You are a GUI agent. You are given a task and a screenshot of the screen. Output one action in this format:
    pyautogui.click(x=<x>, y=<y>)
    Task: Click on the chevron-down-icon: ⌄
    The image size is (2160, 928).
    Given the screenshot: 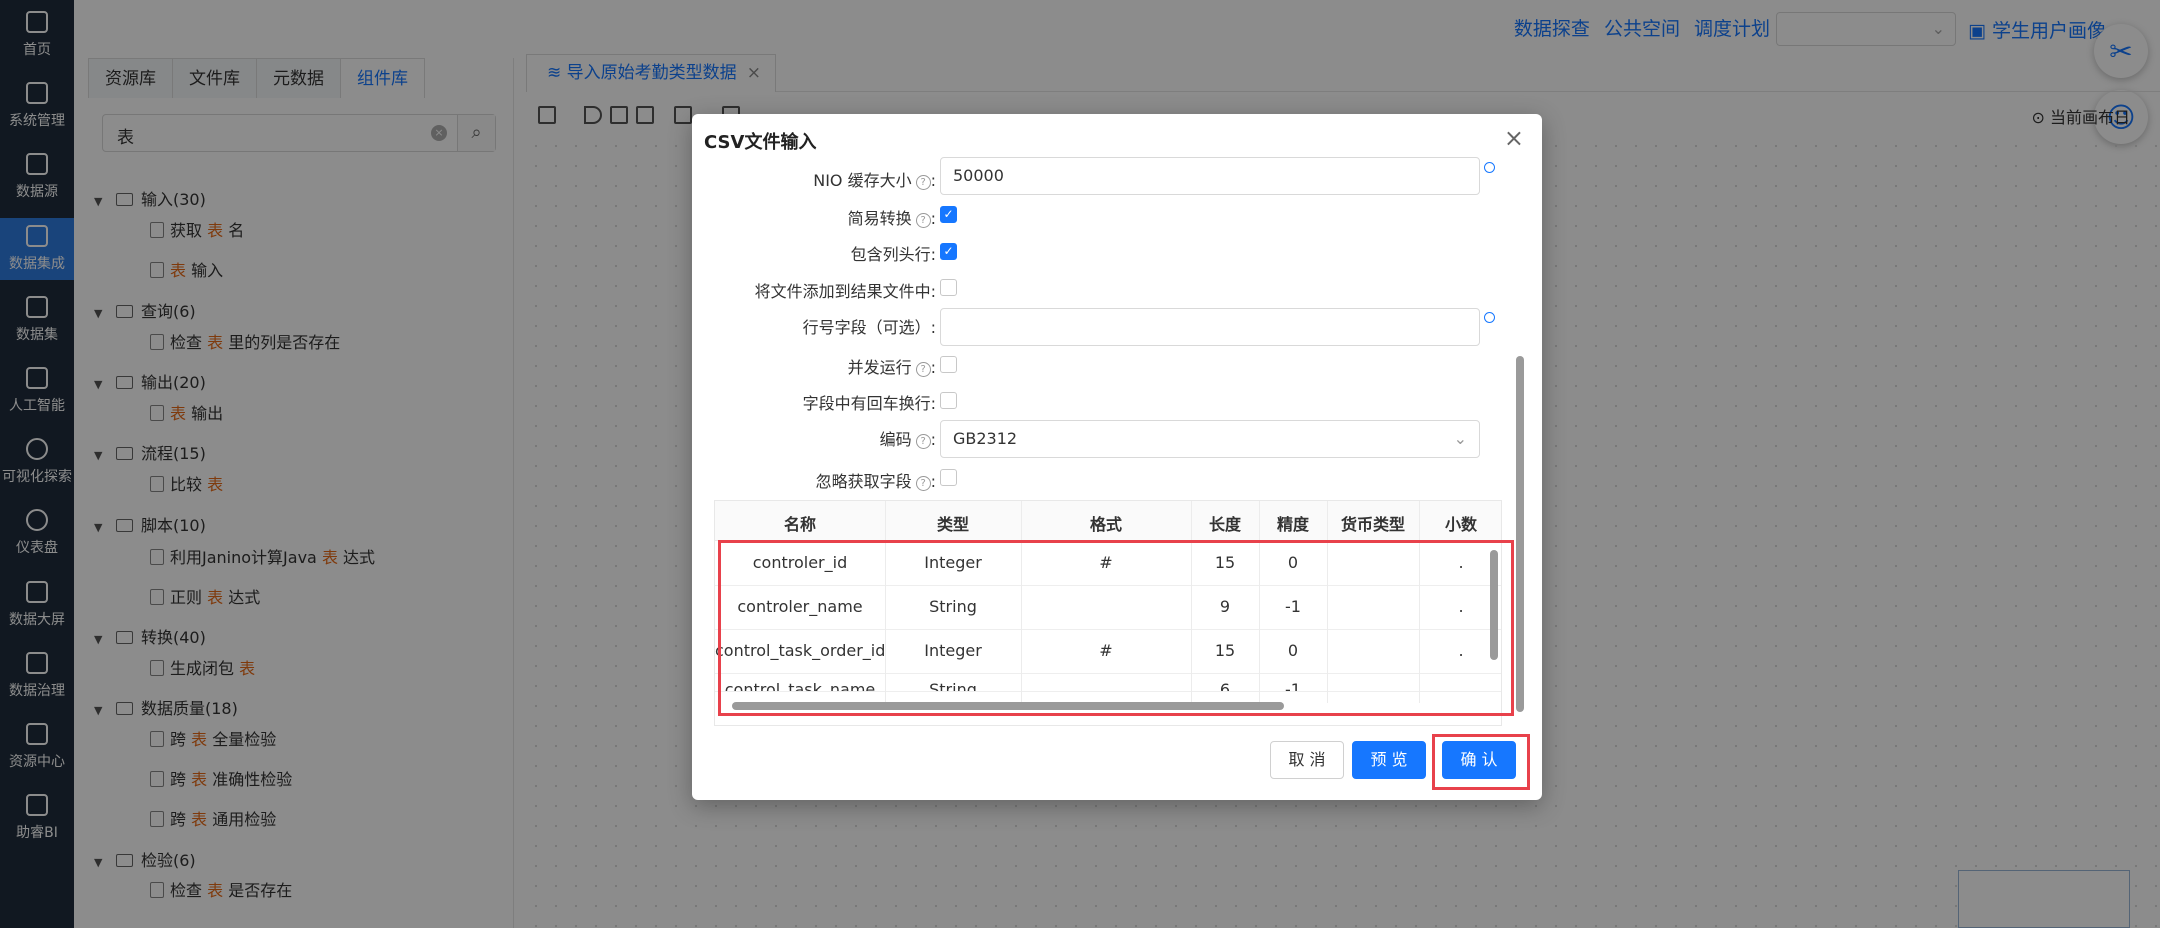 What is the action you would take?
    pyautogui.click(x=1460, y=438)
    